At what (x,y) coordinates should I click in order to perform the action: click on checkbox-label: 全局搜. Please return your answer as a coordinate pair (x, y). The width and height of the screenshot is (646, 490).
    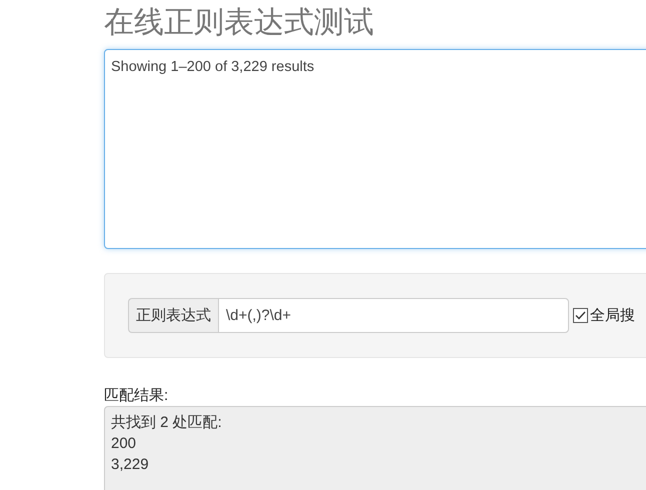
    Looking at the image, I should click on (612, 315).